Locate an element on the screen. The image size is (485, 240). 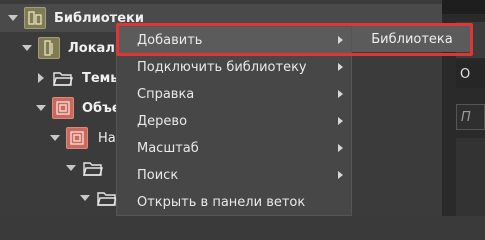
menu-item-connect-library: Подключить библиотеку is located at coordinates (234, 67).